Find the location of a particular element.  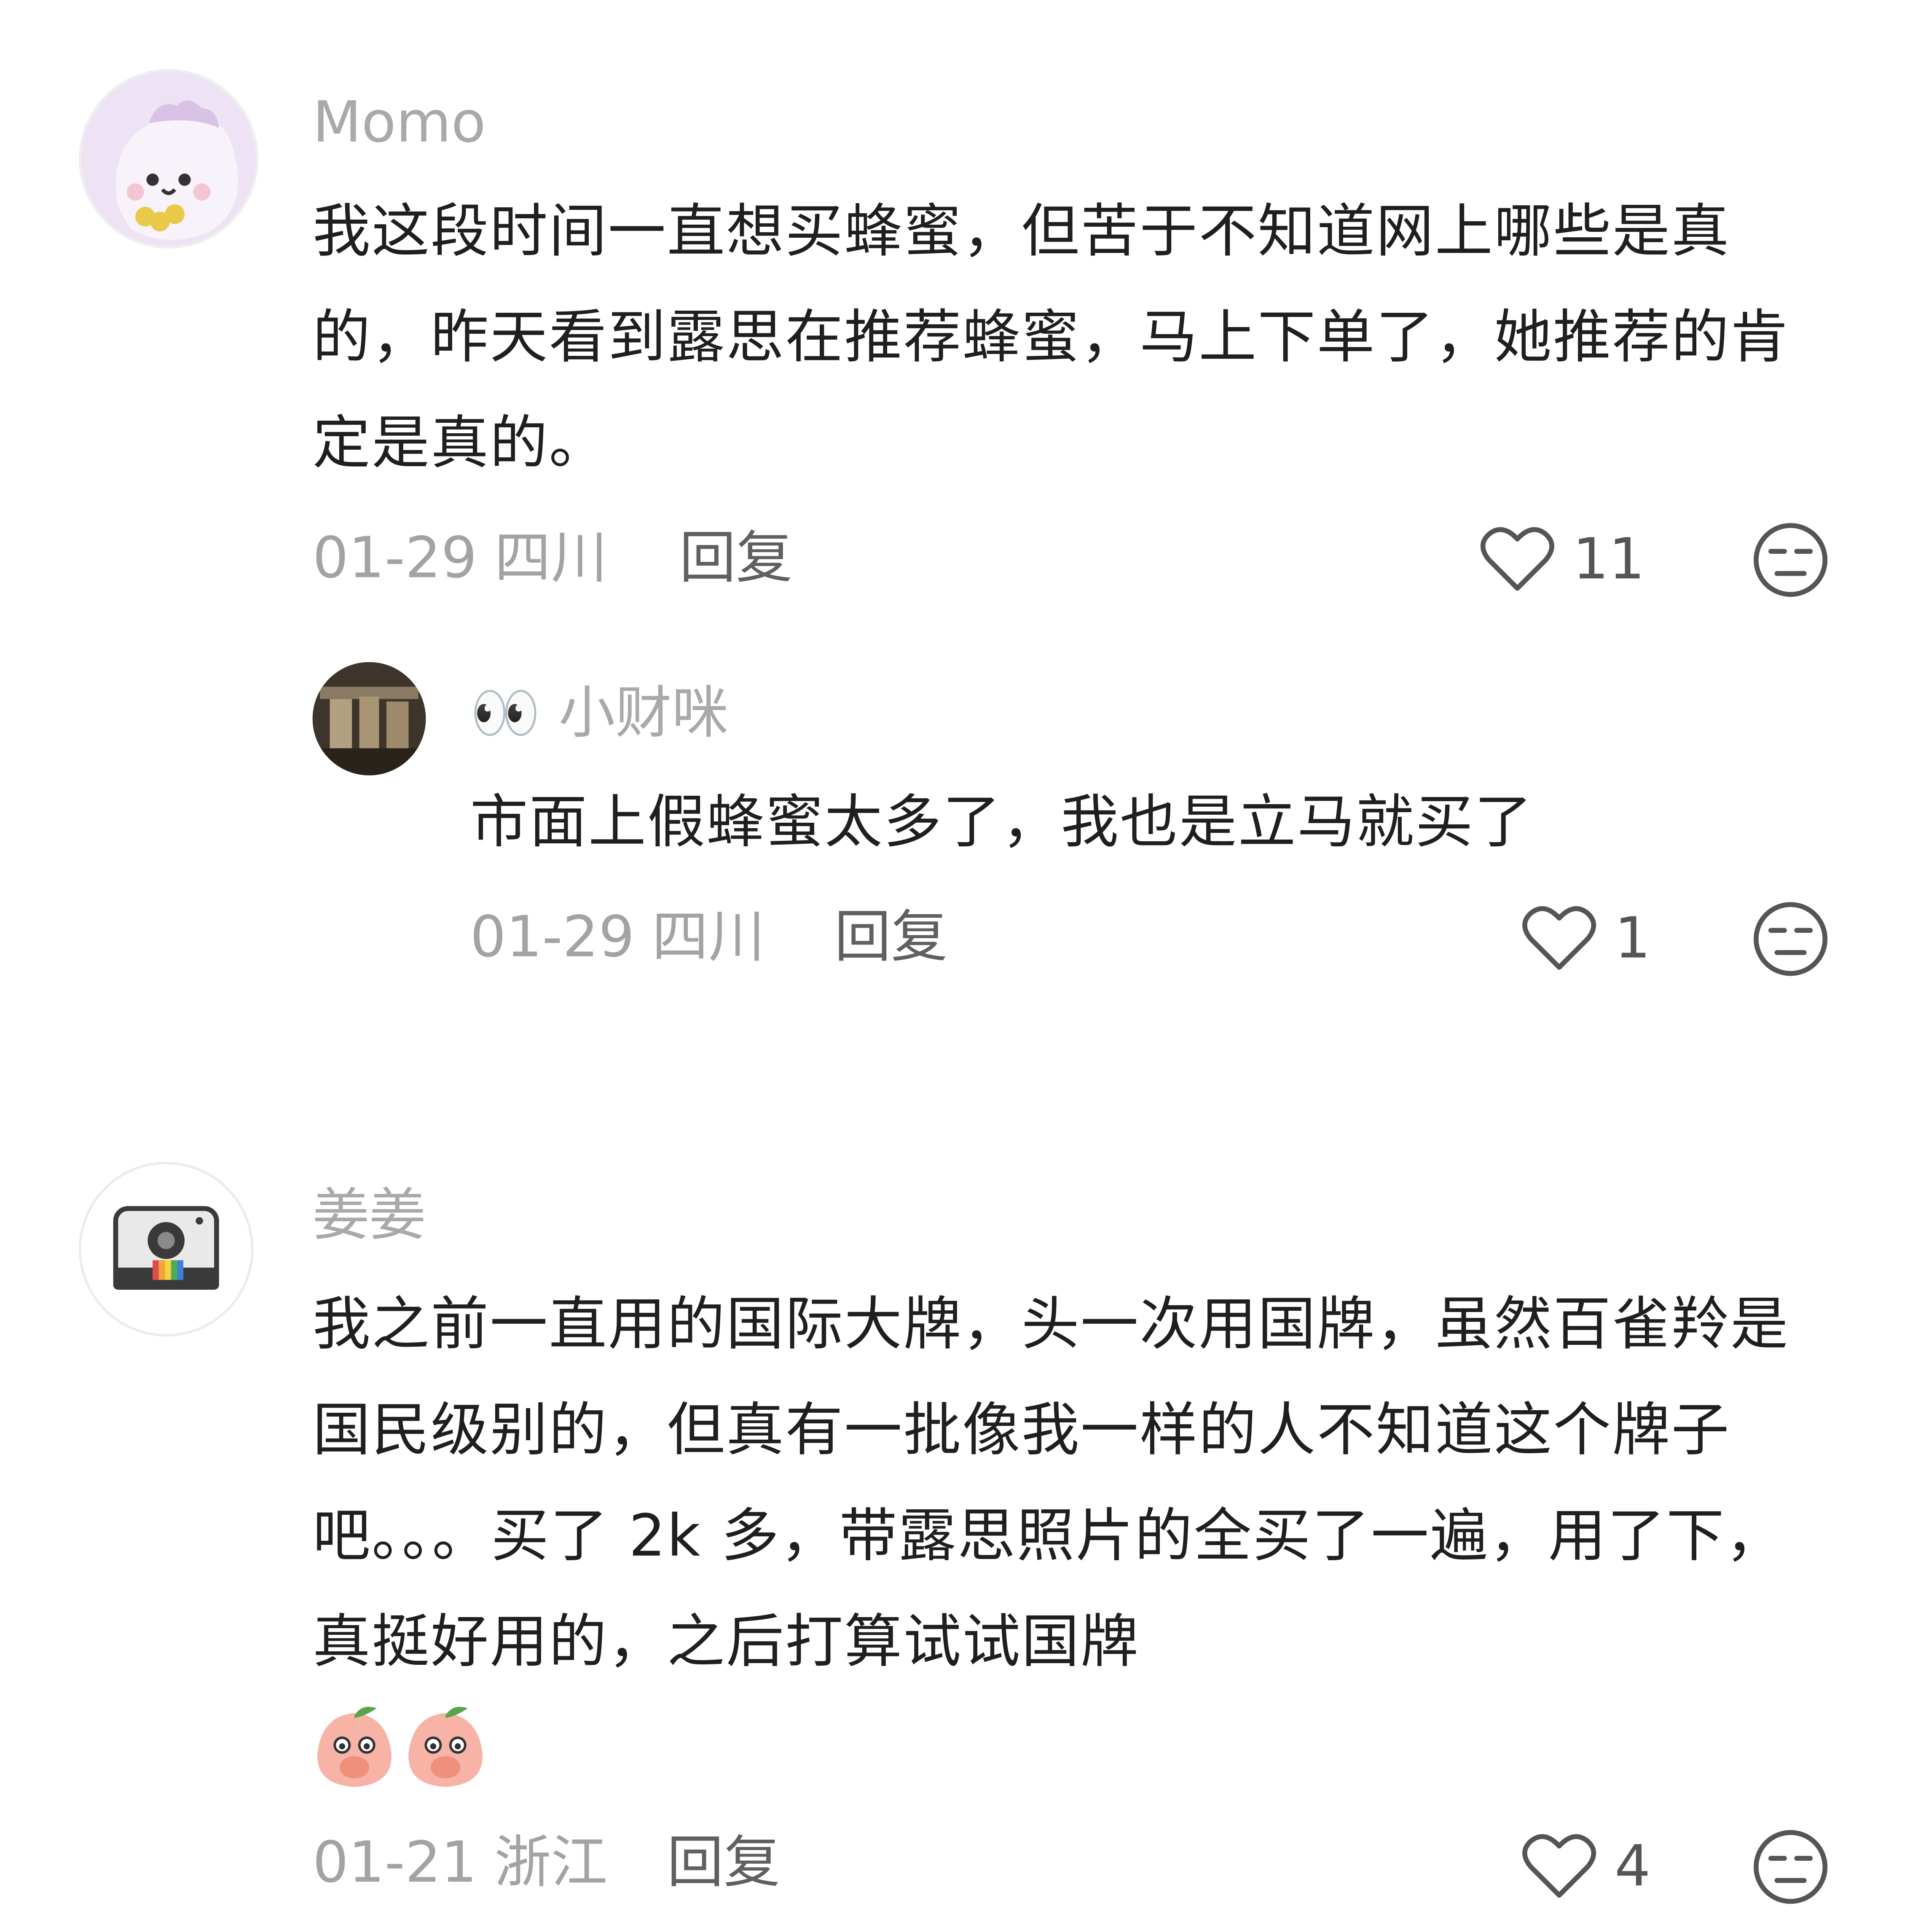

camera-avatar-icon is located at coordinates (166, 1248).